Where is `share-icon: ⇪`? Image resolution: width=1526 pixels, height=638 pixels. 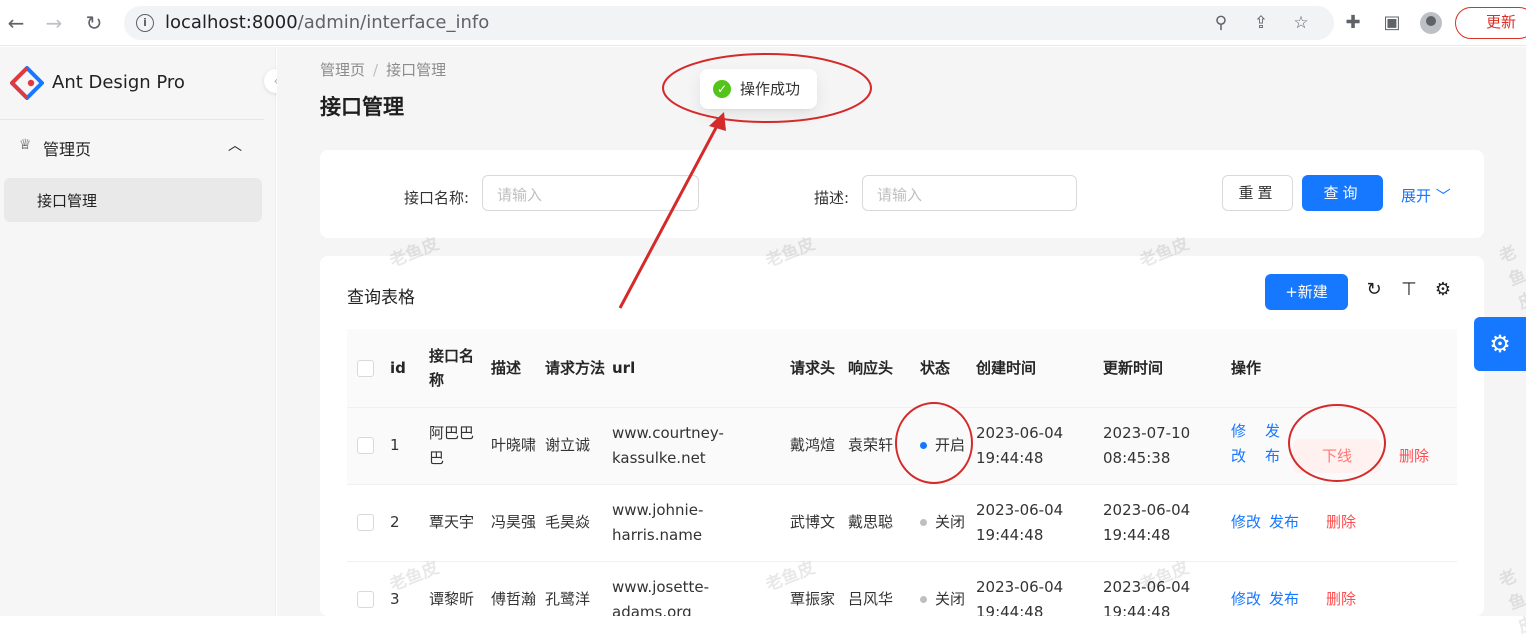
share-icon: ⇪ is located at coordinates (1261, 23).